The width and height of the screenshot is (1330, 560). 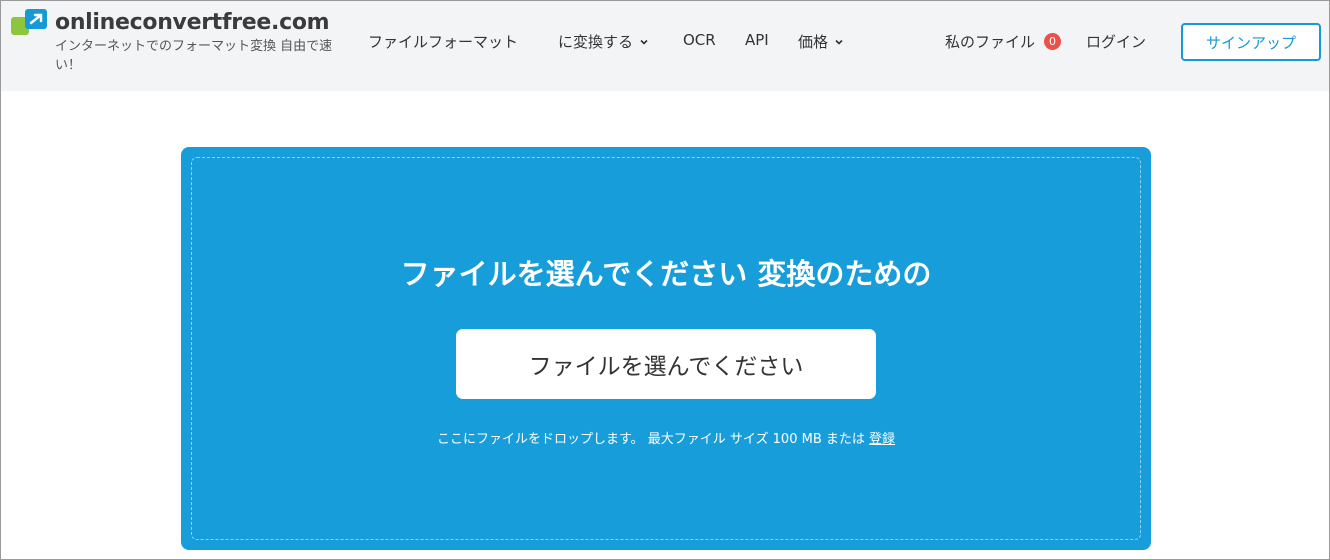 What do you see at coordinates (813, 42) in the screenshot?
I see `nav-label: 価格` at bounding box center [813, 42].